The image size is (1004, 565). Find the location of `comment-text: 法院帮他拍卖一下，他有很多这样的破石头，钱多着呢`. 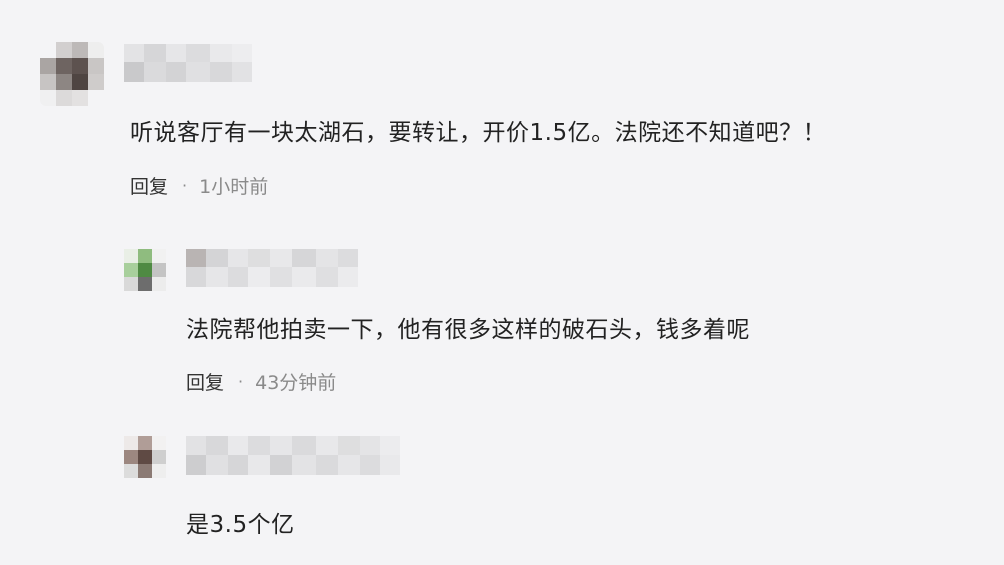

comment-text: 法院帮他拍卖一下，他有很多这样的破石头，钱多着呢 is located at coordinates (468, 330).